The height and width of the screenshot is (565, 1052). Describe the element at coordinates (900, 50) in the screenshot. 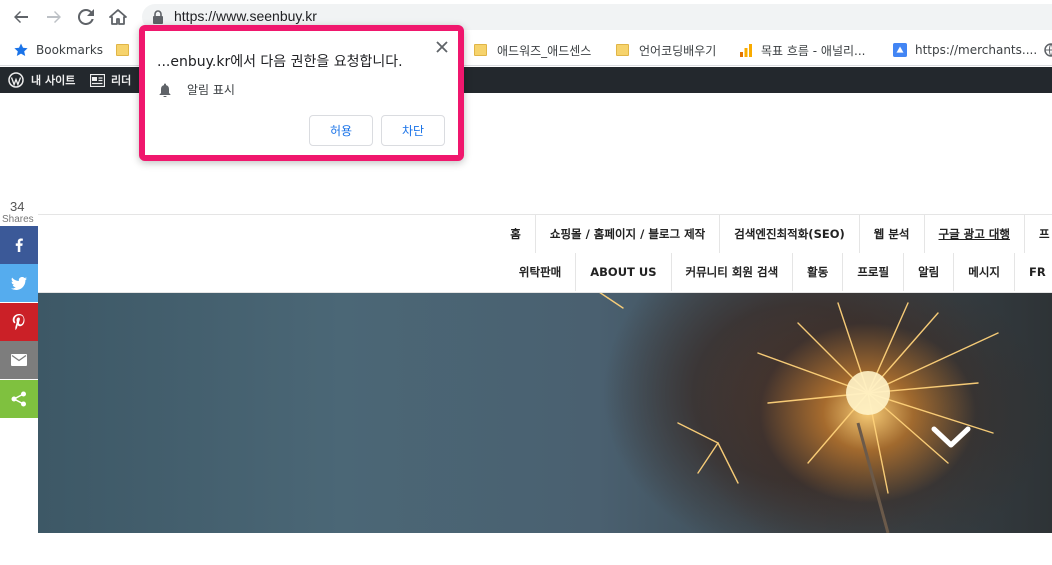

I see `merchant-icon` at that location.